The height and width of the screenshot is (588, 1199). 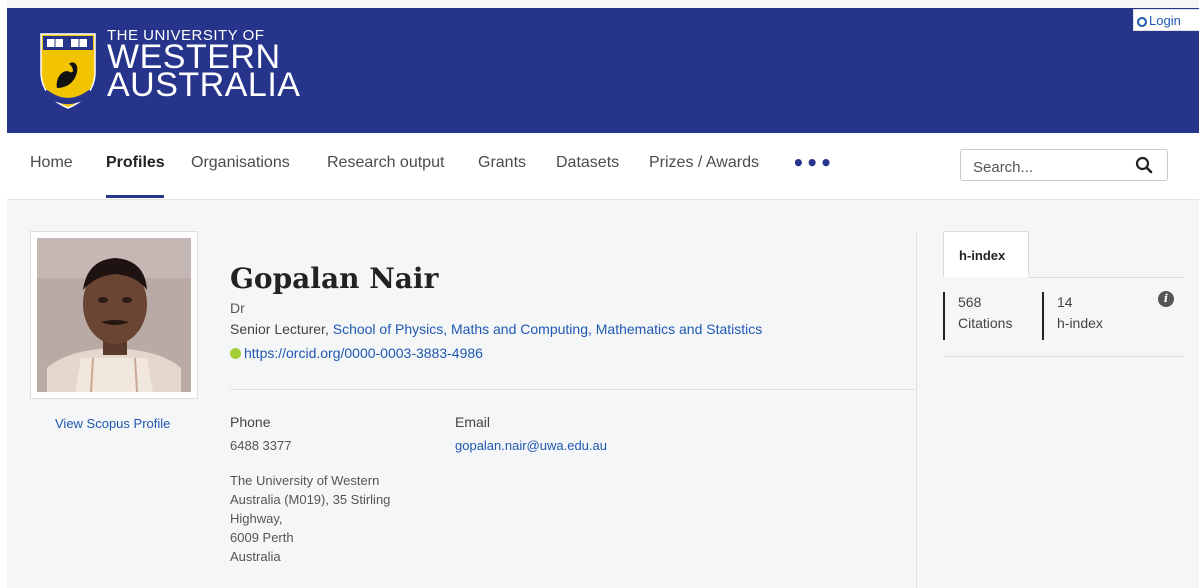 I want to click on h-index-metric: 14 h-index, so click(x=1072, y=316).